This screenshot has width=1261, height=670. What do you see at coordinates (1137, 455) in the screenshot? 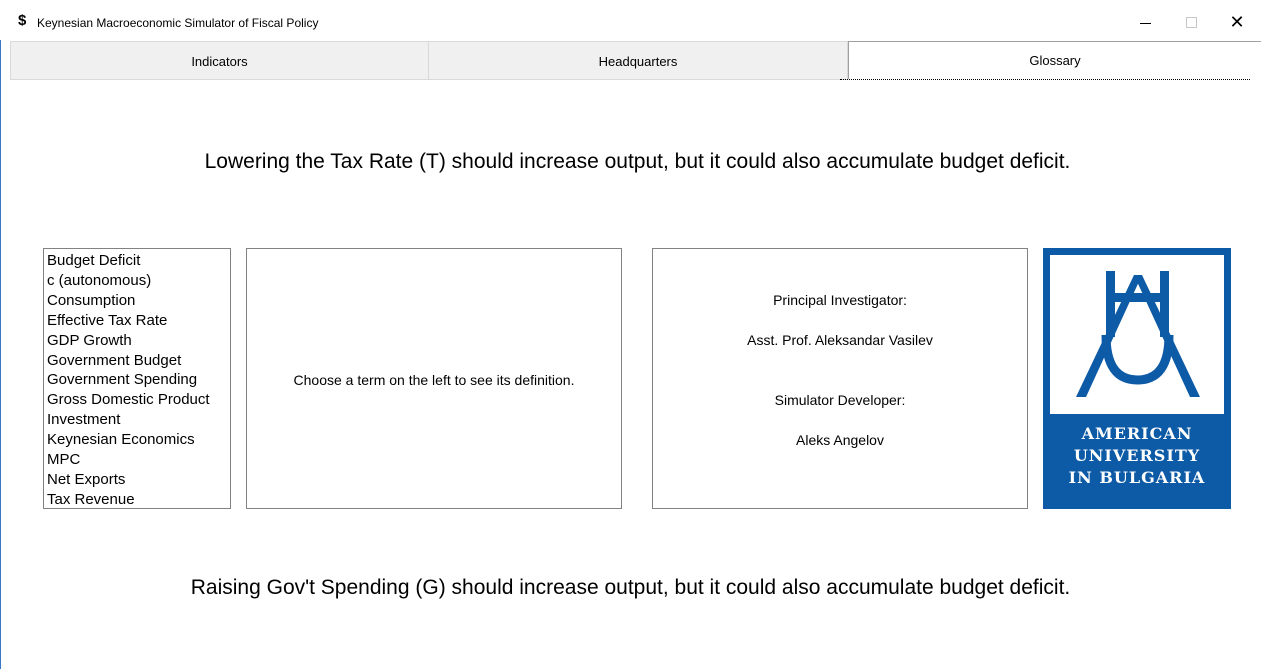
I see `logo-text-line: UNIVERSITY` at bounding box center [1137, 455].